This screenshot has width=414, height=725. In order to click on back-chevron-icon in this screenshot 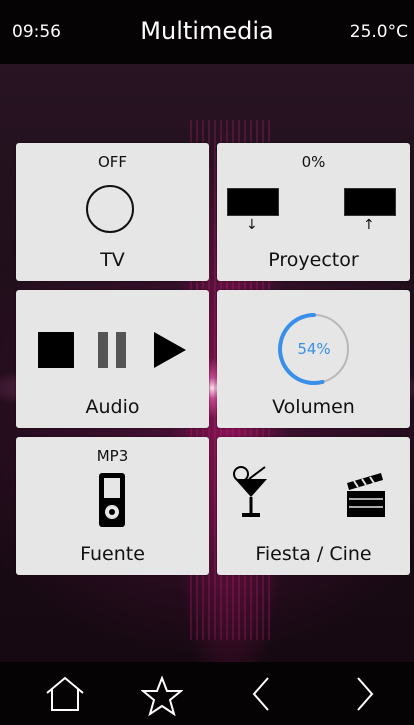, I will do `click(260, 694)`.